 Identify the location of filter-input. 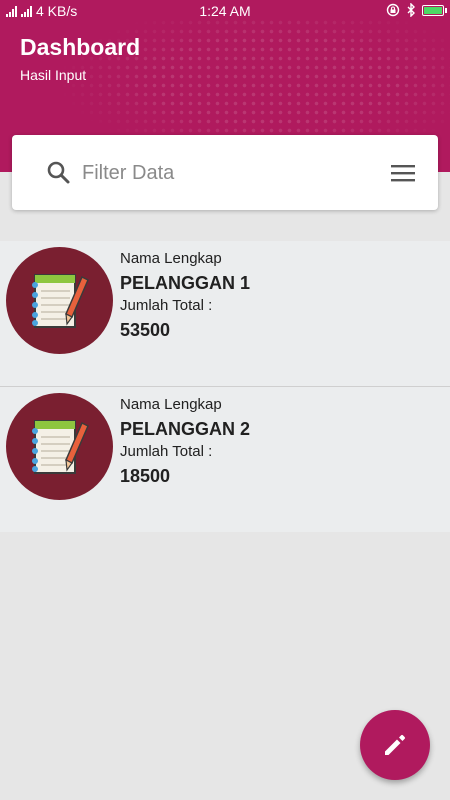
(222, 173).